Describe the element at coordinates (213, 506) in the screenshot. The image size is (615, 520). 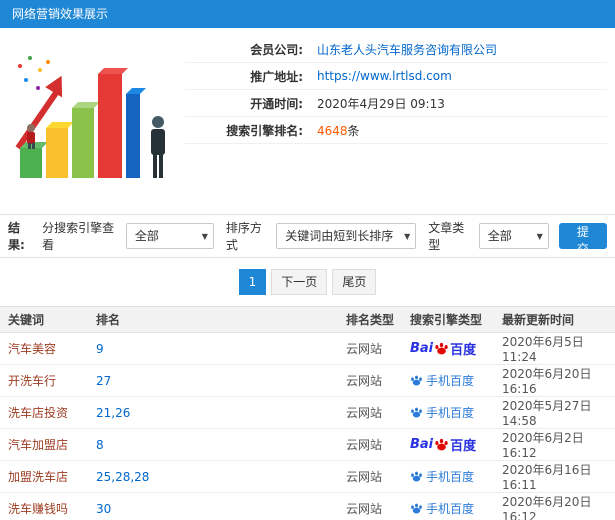
I see `rank-cell: 30` at that location.